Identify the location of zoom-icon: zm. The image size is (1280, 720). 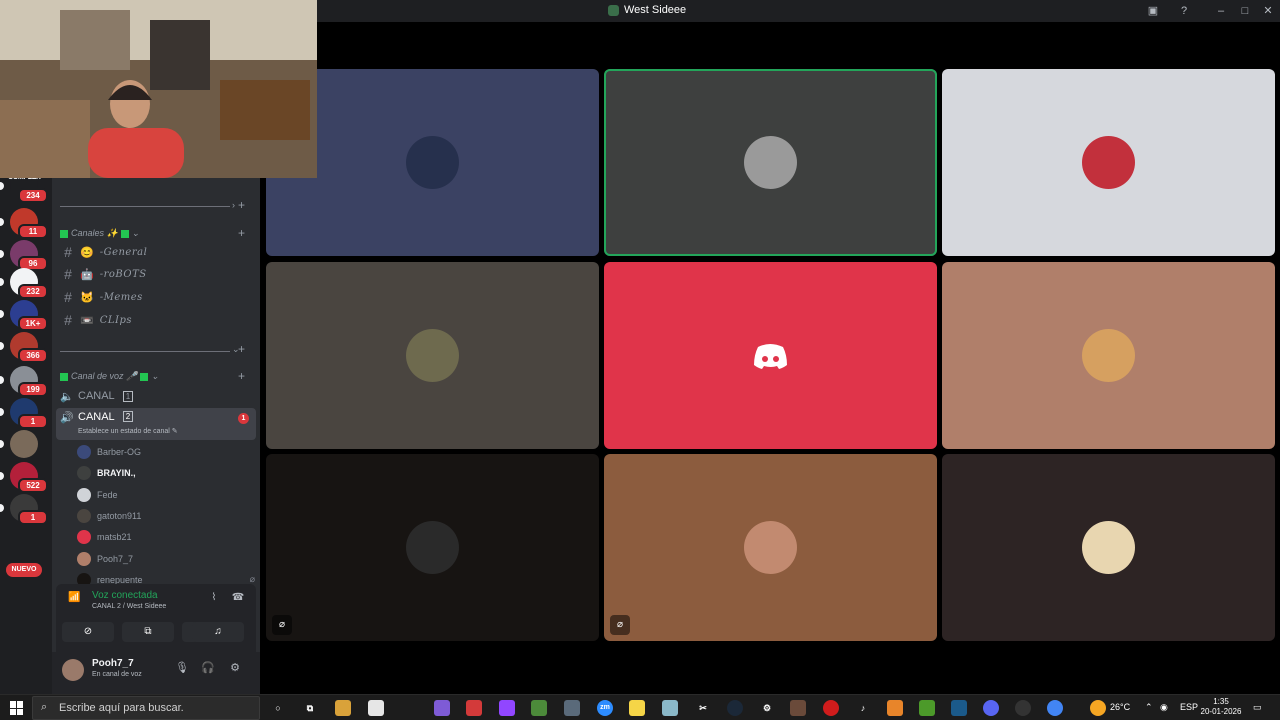
(605, 708).